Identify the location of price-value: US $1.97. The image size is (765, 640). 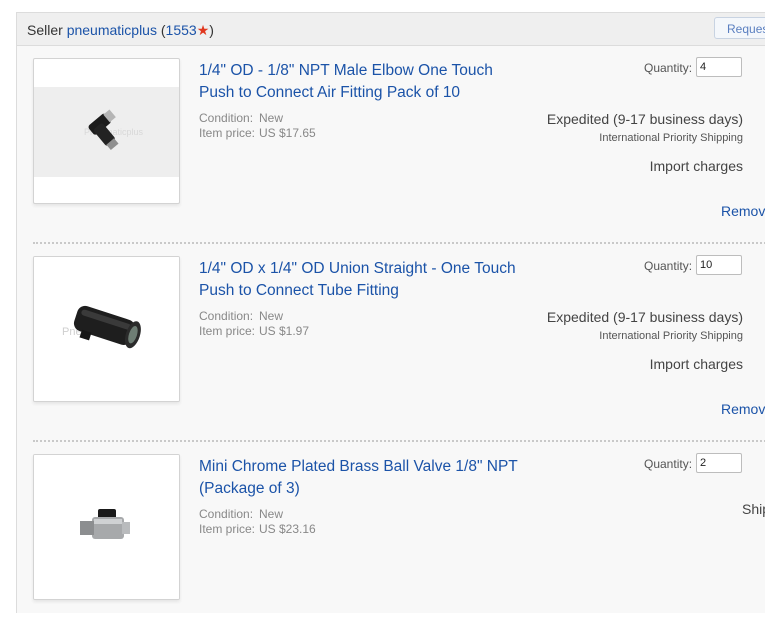
(284, 331).